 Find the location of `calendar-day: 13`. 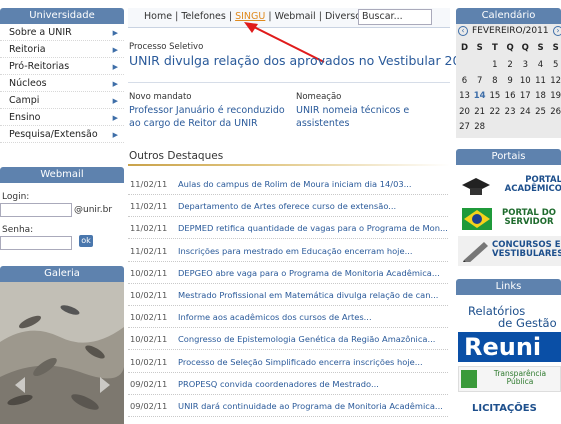

calendar-day: 13 is located at coordinates (464, 96).